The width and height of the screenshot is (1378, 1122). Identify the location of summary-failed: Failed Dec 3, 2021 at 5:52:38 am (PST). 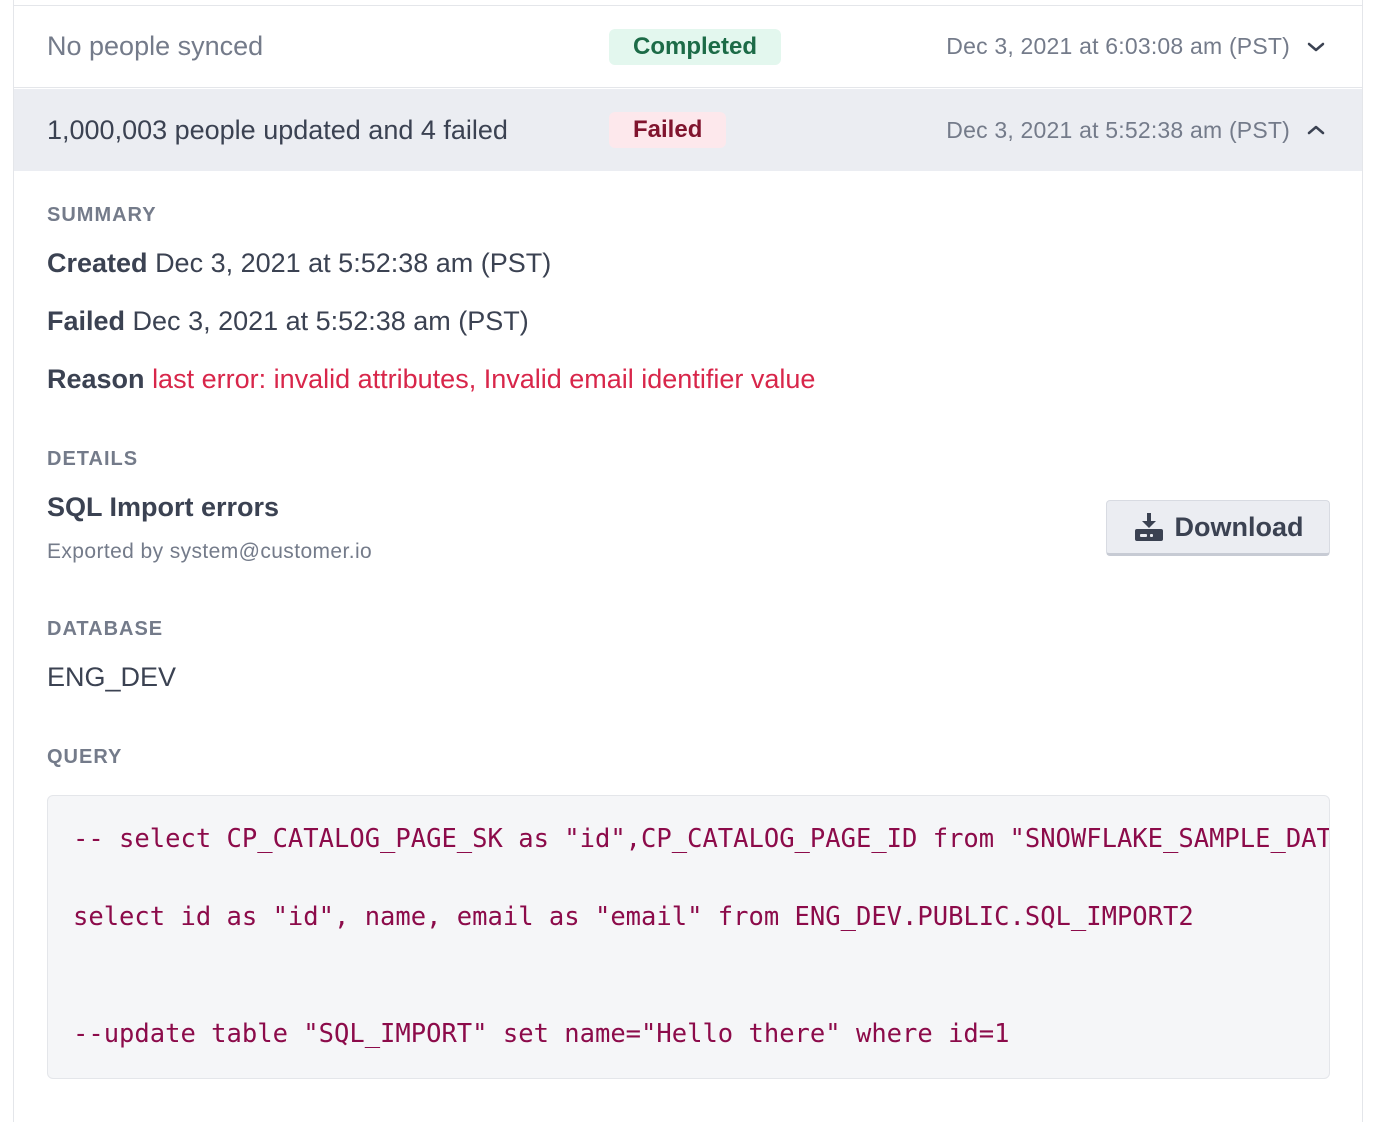
(288, 321).